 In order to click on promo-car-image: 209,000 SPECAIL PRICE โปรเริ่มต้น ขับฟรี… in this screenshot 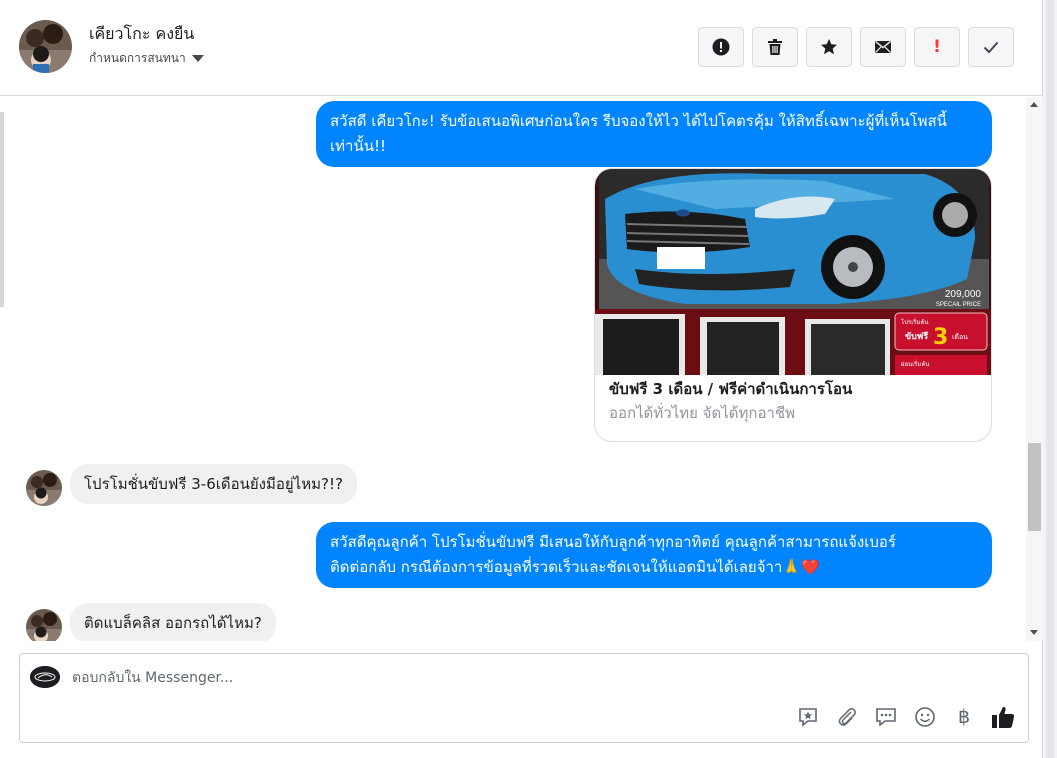, I will do `click(793, 272)`.